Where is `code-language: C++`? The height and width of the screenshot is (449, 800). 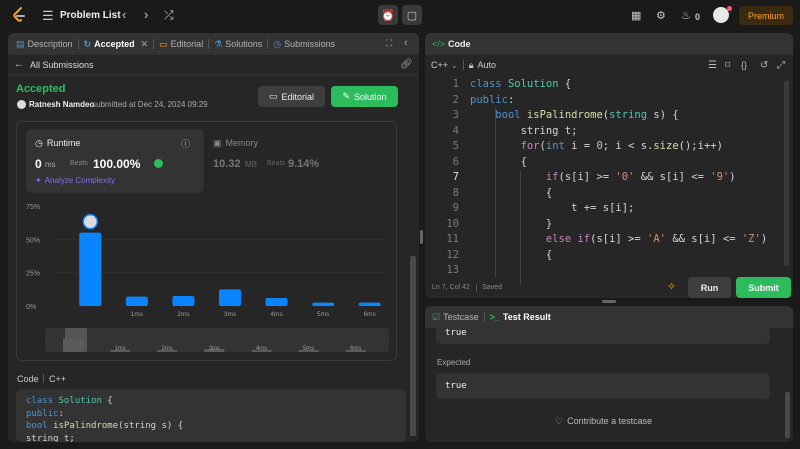 code-language: C++ is located at coordinates (58, 379).